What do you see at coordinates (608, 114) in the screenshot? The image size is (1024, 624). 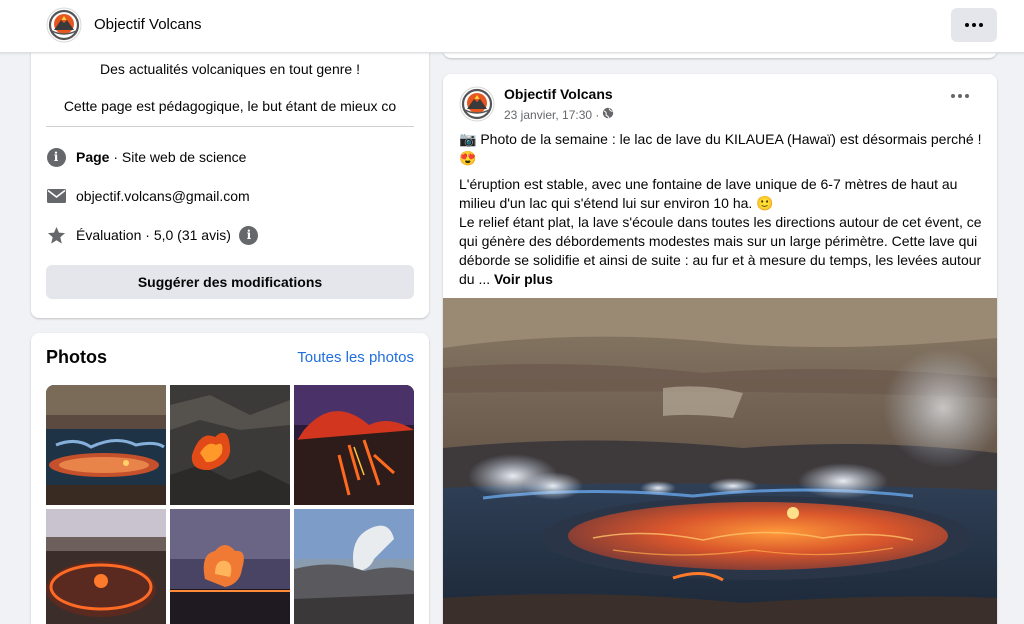 I see `globe-icon` at bounding box center [608, 114].